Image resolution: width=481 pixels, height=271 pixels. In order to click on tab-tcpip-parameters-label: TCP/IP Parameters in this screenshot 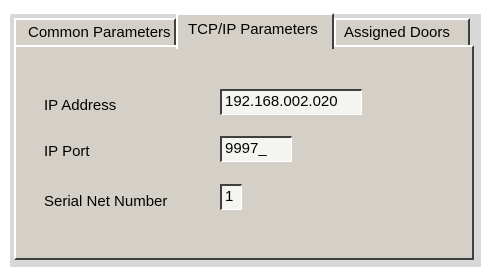, I will do `click(253, 29)`.